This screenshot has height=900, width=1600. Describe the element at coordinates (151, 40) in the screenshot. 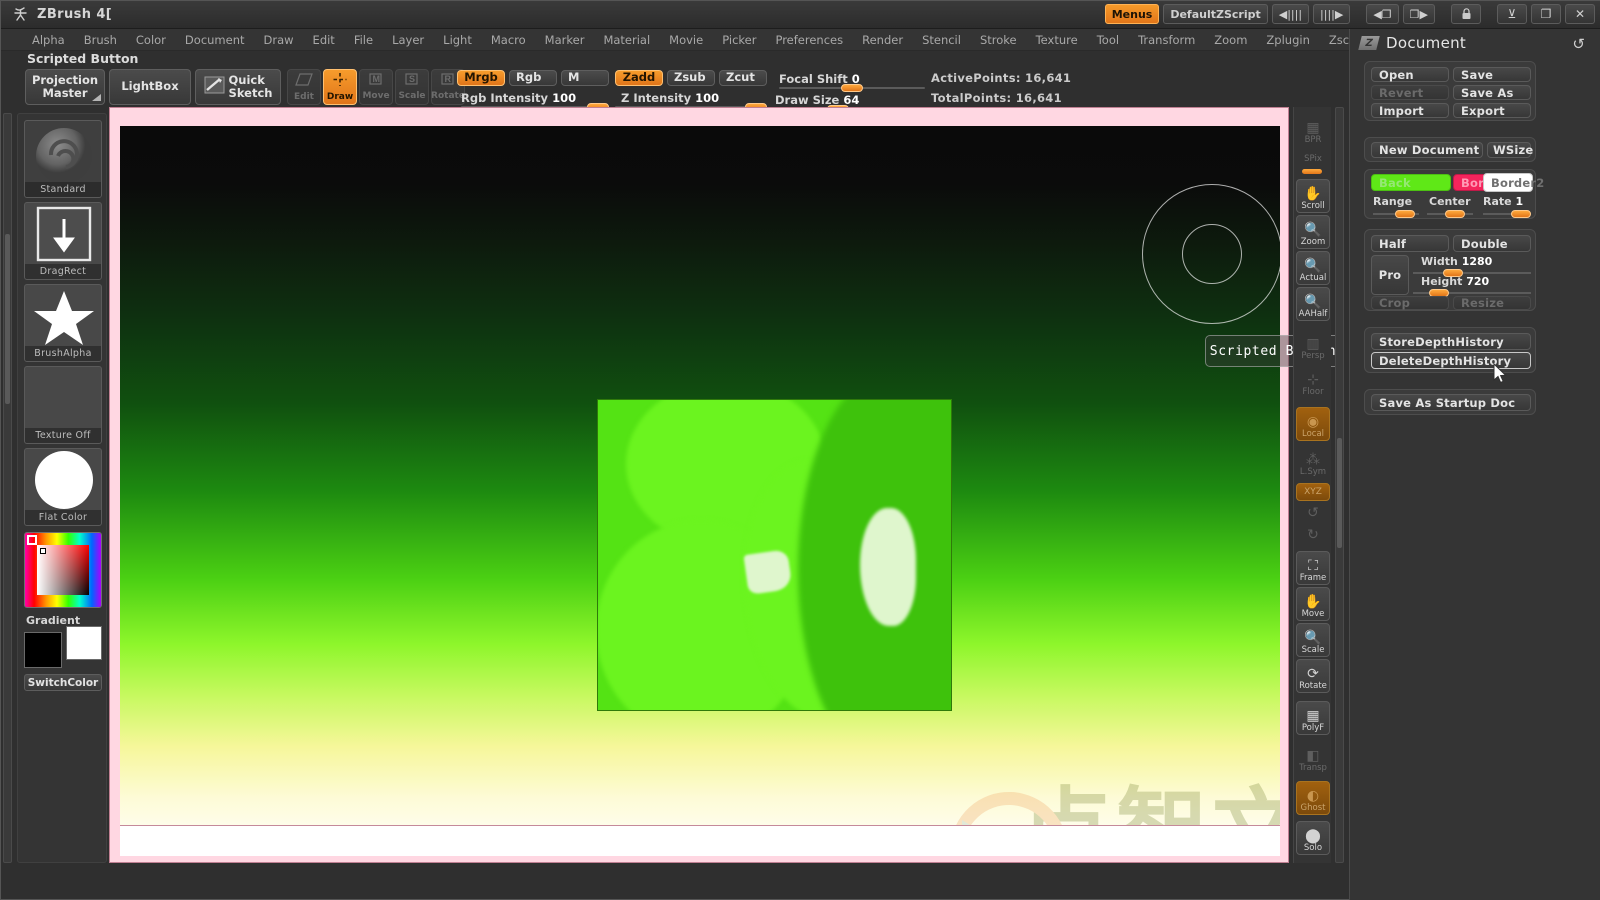

I see `menu-item-color: Color` at that location.